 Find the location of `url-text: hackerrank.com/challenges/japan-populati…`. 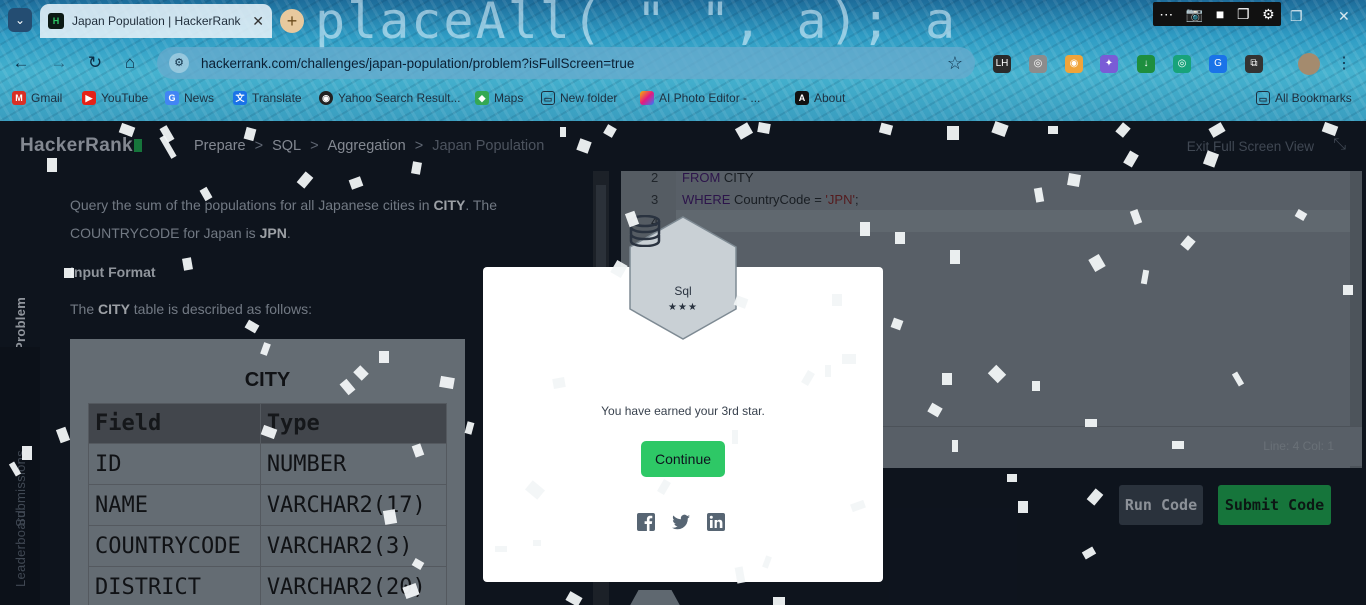

url-text: hackerrank.com/challenges/japan-populati… is located at coordinates (568, 63).